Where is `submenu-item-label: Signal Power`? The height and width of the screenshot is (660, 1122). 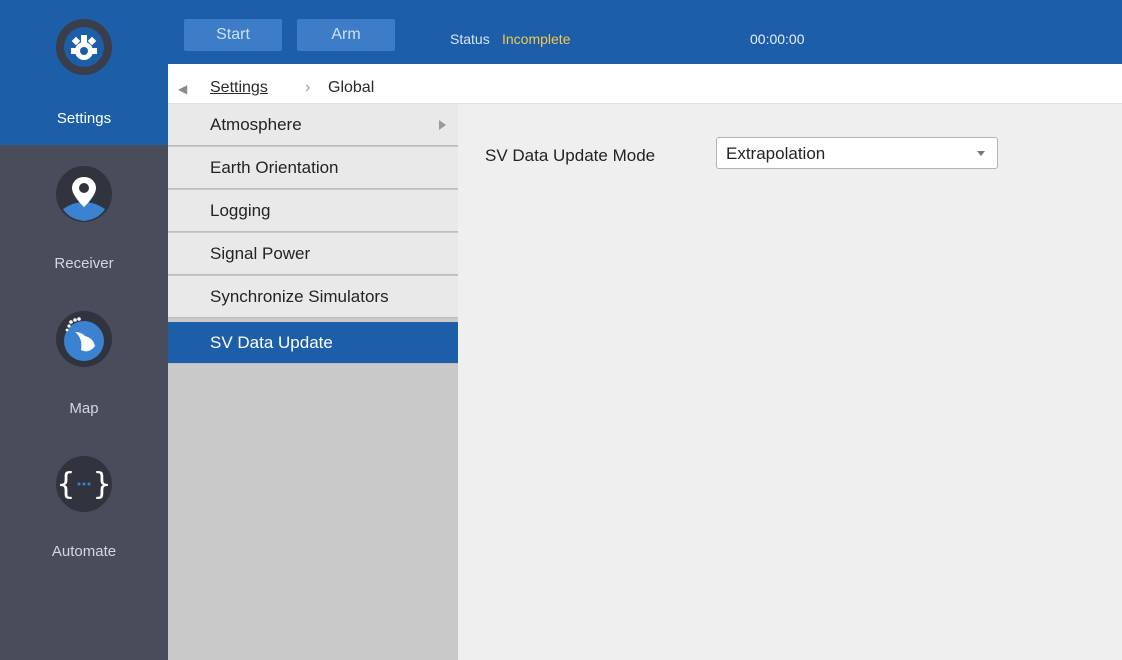 submenu-item-label: Signal Power is located at coordinates (260, 253).